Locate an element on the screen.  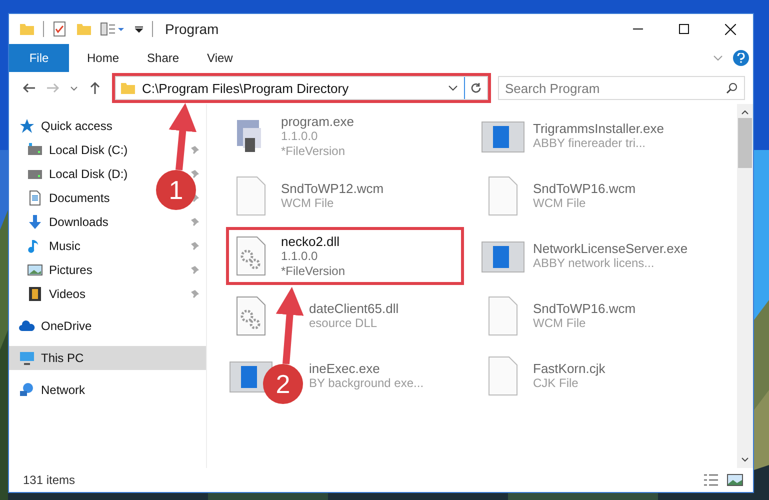
sidebar-item: Videos is located at coordinates (67, 294).